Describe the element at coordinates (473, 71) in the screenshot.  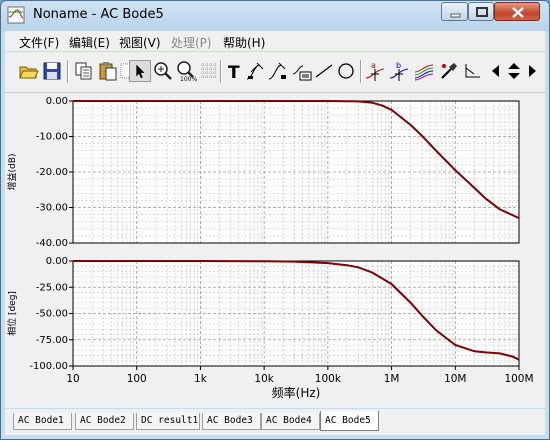
I see `step-icon` at that location.